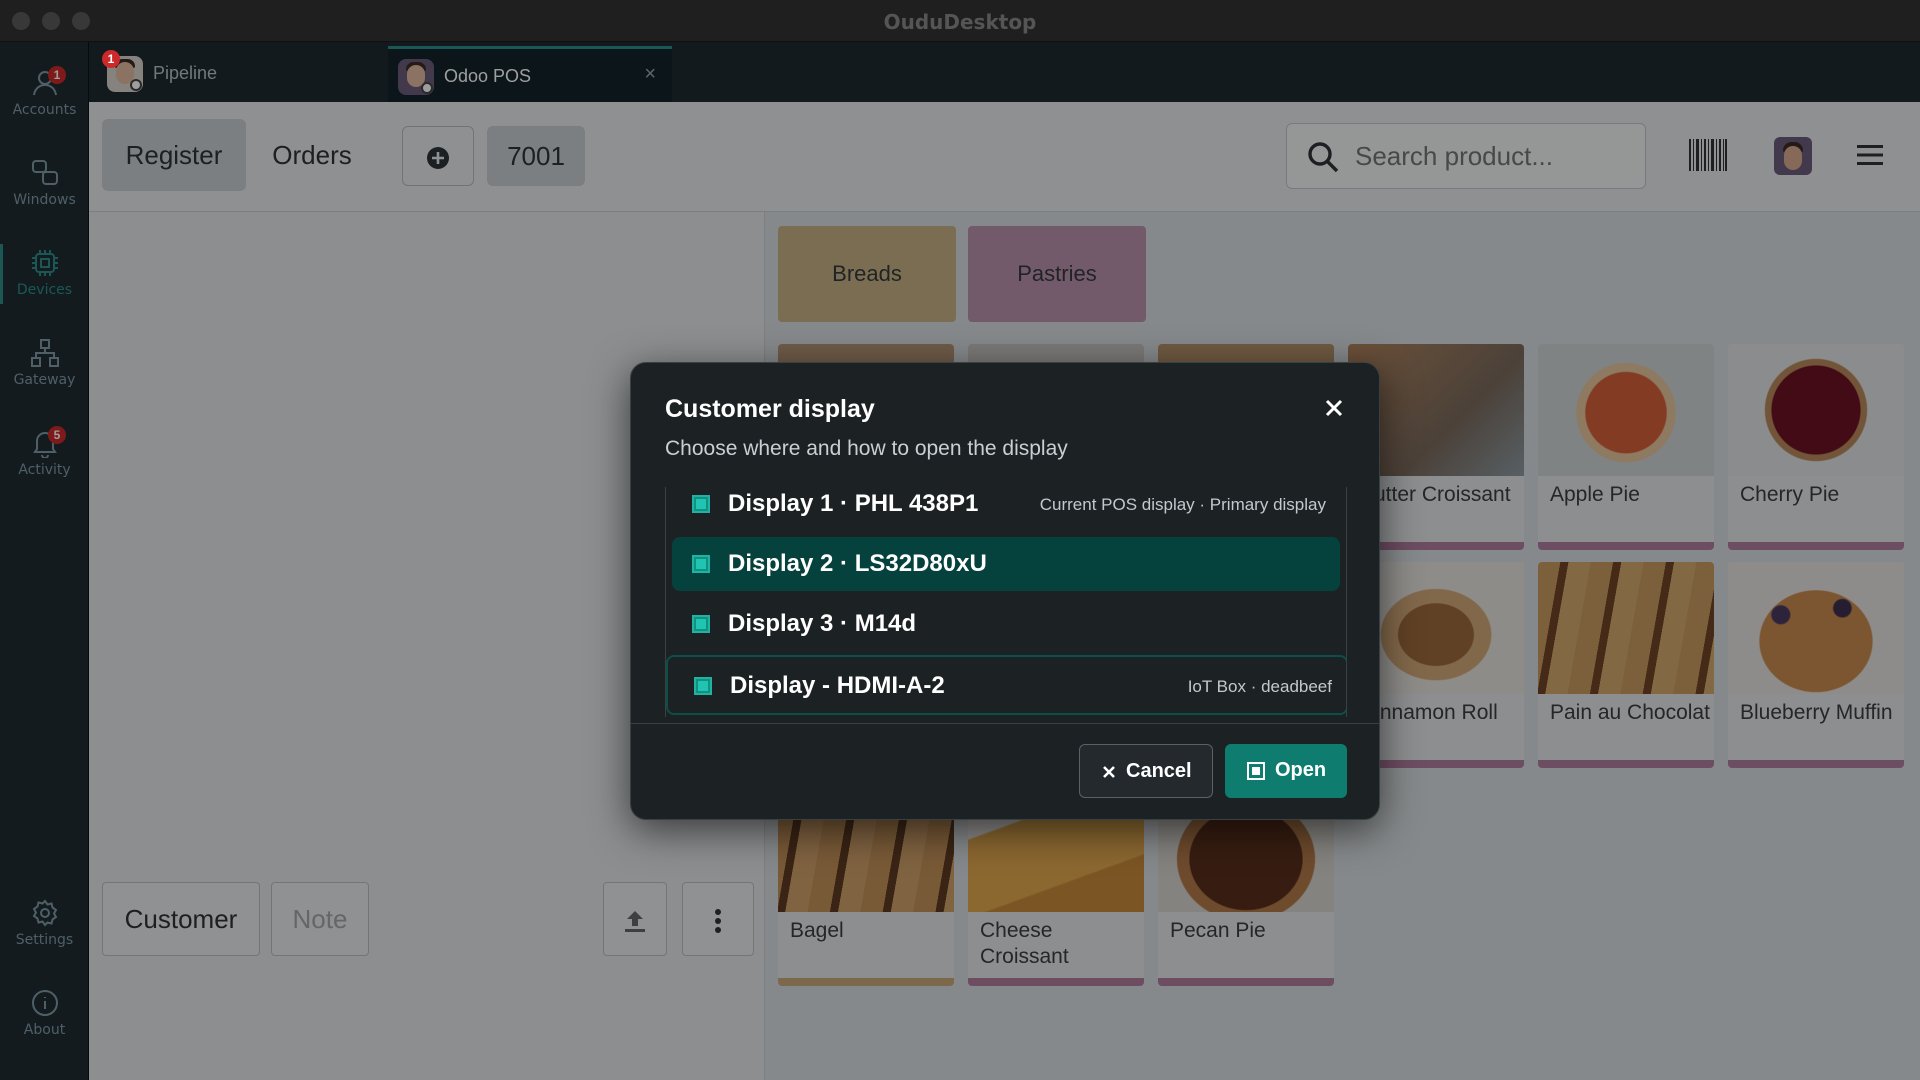 The image size is (1920, 1080). I want to click on display-option: Display - HDMI-A-2 IoT Box · deadbeef, so click(1006, 685).